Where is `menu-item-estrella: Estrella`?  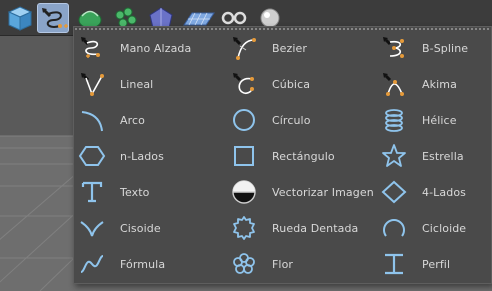 menu-item-estrella: Estrella is located at coordinates (422, 156).